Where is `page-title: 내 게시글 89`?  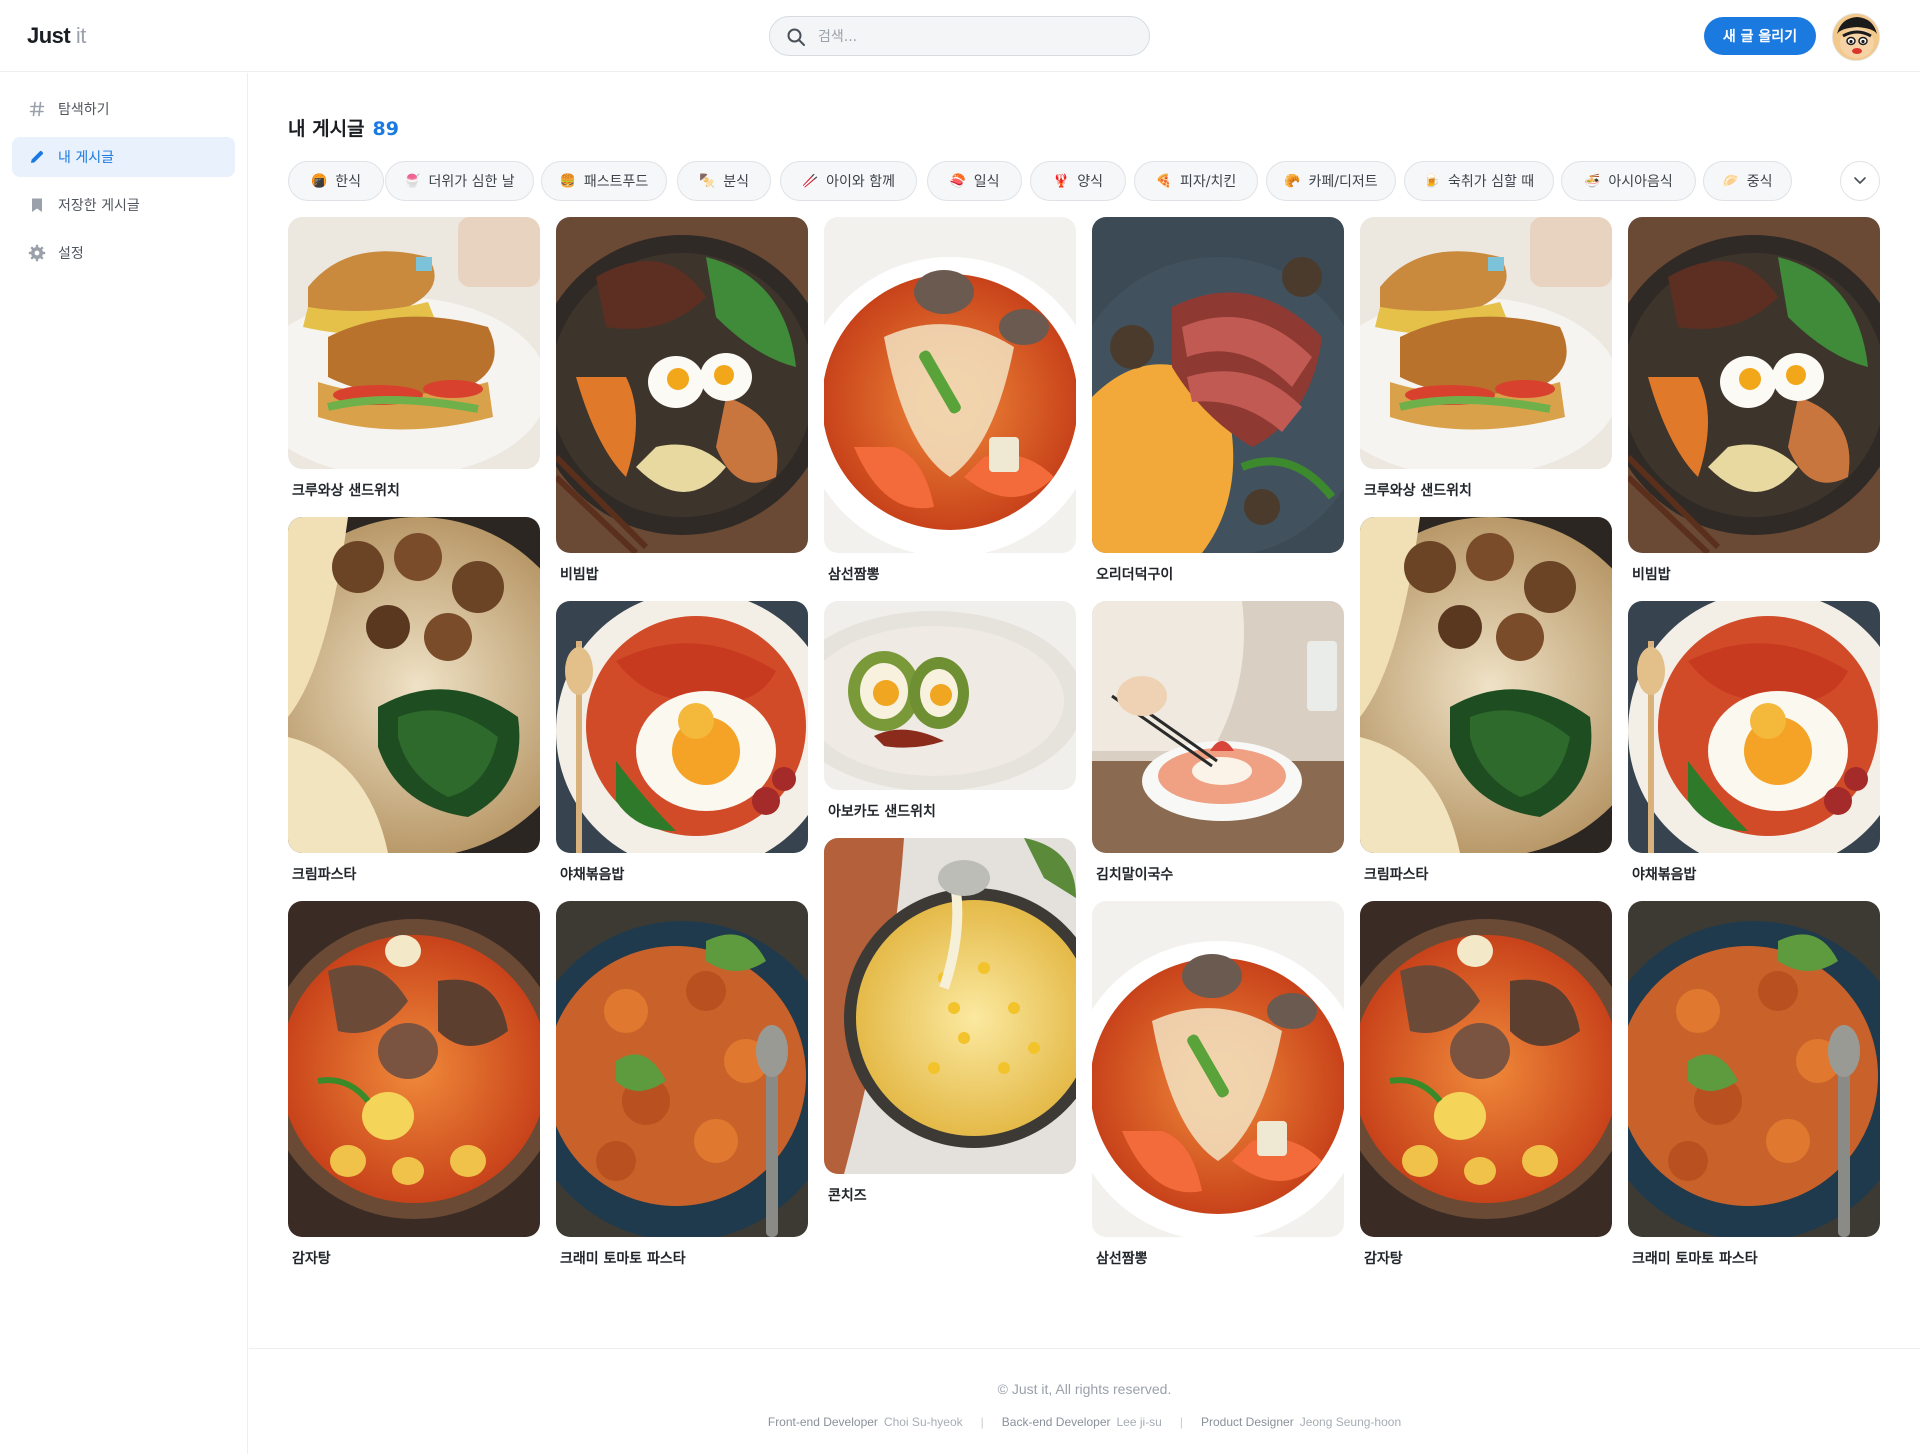 page-title: 내 게시글 89 is located at coordinates (343, 127).